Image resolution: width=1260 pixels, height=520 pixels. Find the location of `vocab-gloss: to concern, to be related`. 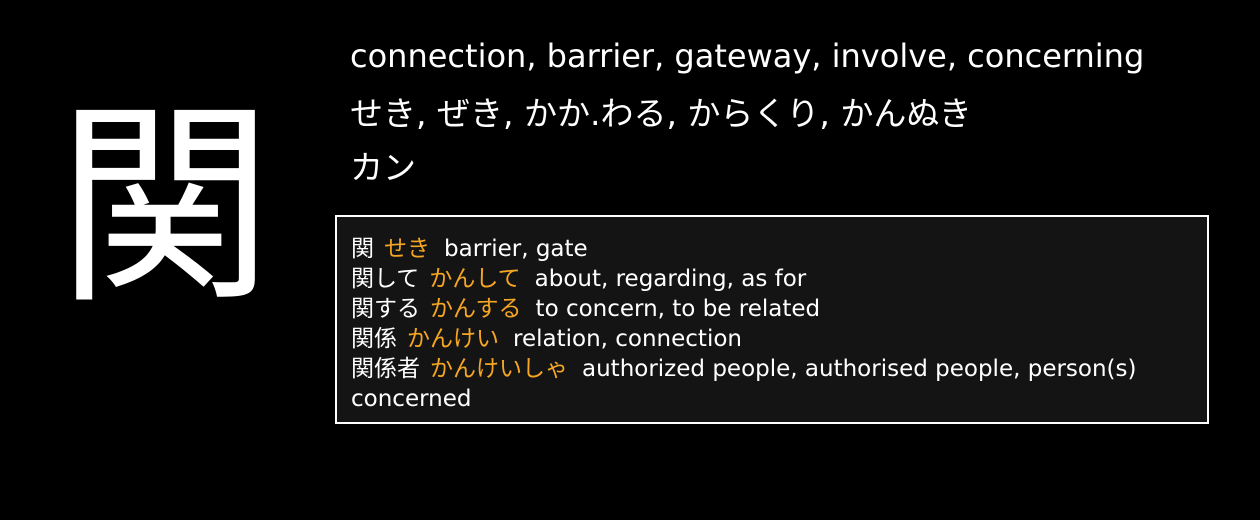

vocab-gloss: to concern, to be related is located at coordinates (678, 309).